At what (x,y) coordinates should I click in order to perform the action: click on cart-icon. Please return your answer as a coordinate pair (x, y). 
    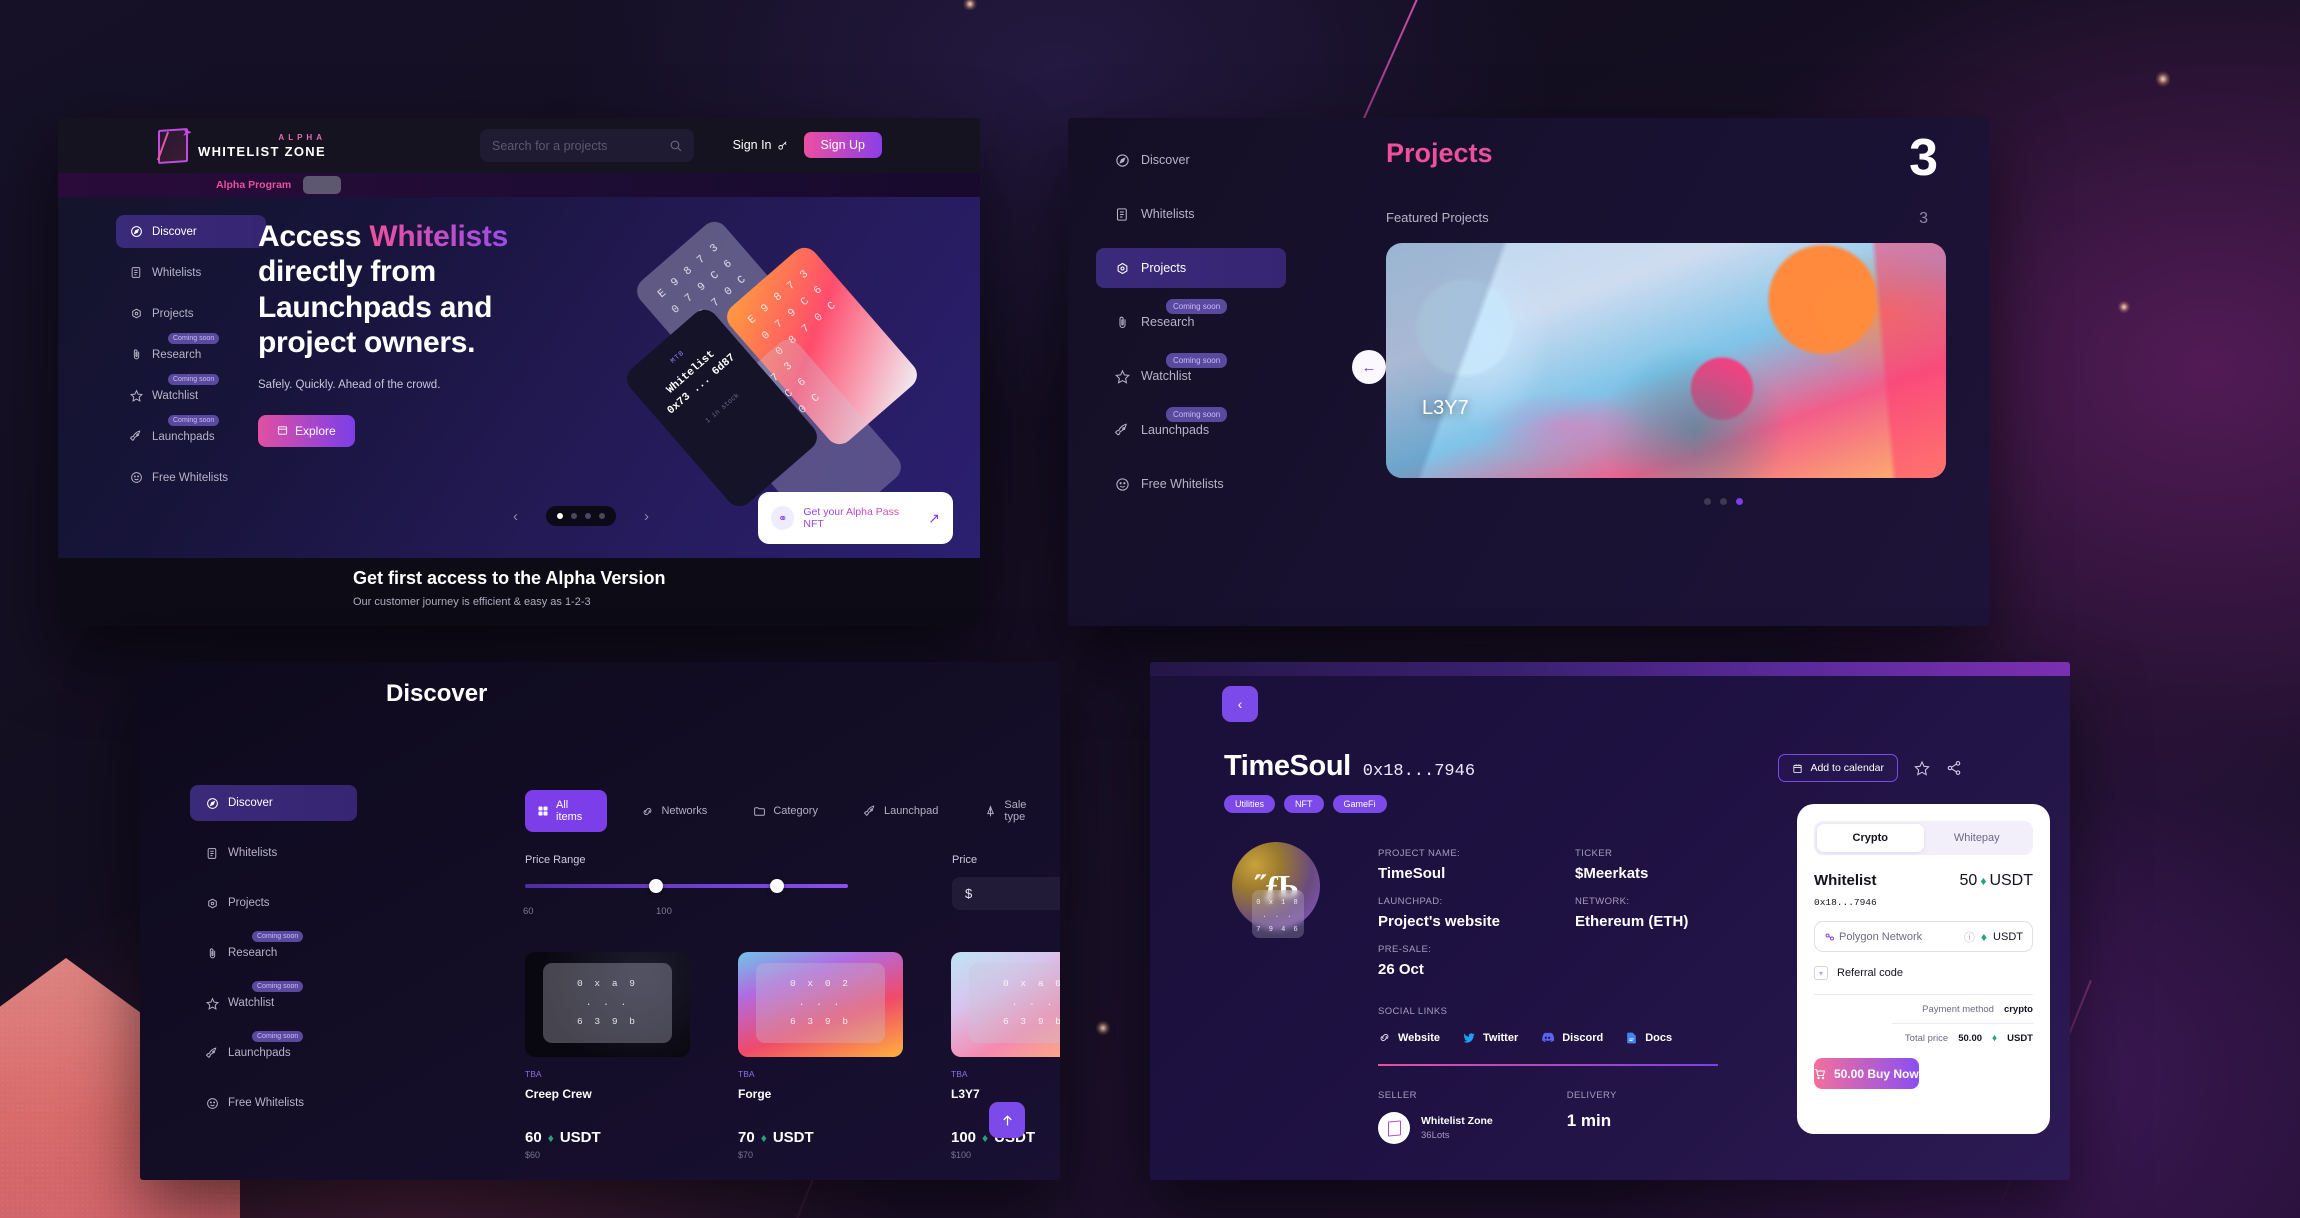
    Looking at the image, I should click on (1820, 1073).